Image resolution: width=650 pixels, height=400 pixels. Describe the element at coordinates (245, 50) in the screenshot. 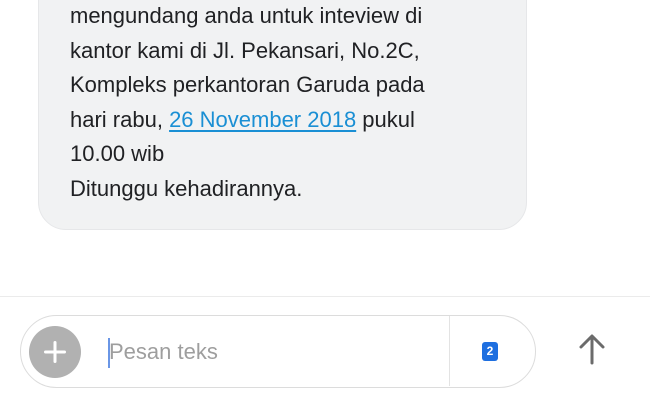

I see `message-line: kantor kami di Jl. Pekansari, No.2C,` at that location.